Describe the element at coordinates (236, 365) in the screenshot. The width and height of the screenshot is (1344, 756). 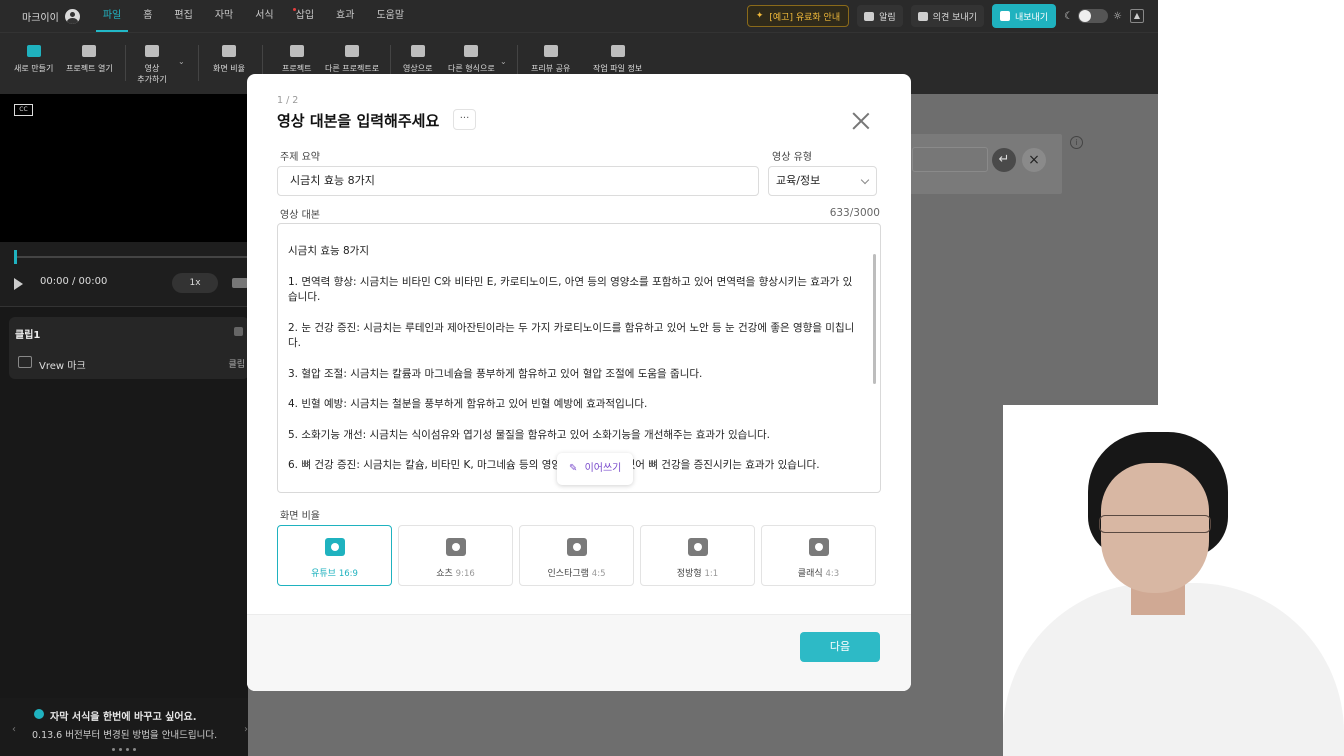
I see `clip-row-right: 클립` at that location.